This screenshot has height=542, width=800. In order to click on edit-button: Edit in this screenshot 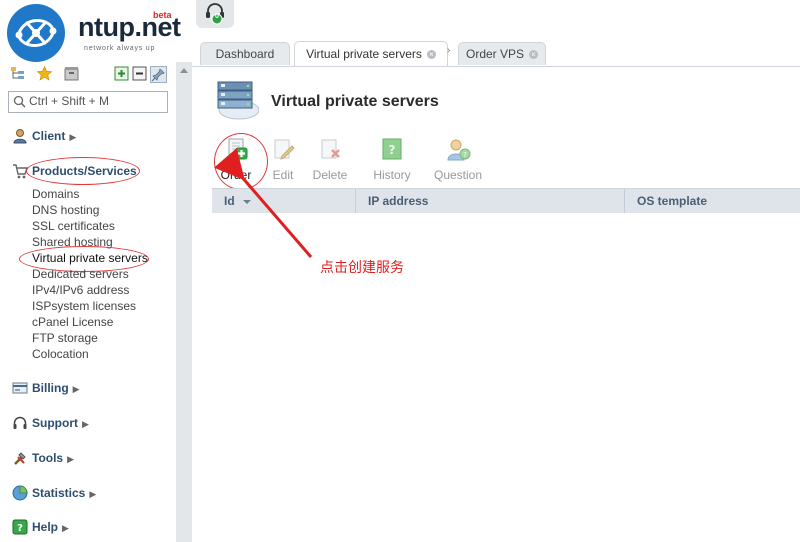, I will do `click(283, 160)`.